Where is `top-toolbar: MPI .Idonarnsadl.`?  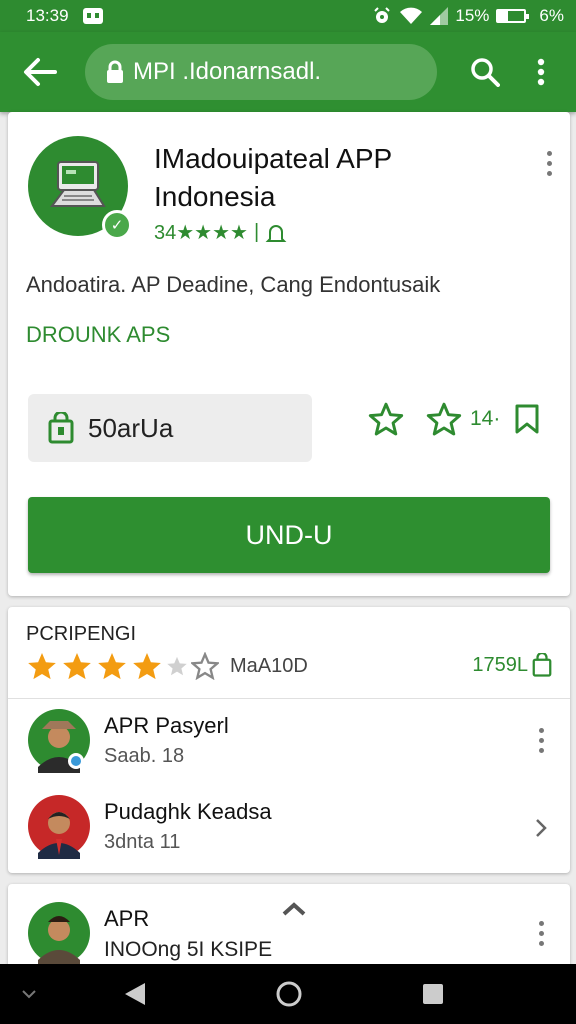 top-toolbar: MPI .Idonarnsadl. is located at coordinates (288, 72).